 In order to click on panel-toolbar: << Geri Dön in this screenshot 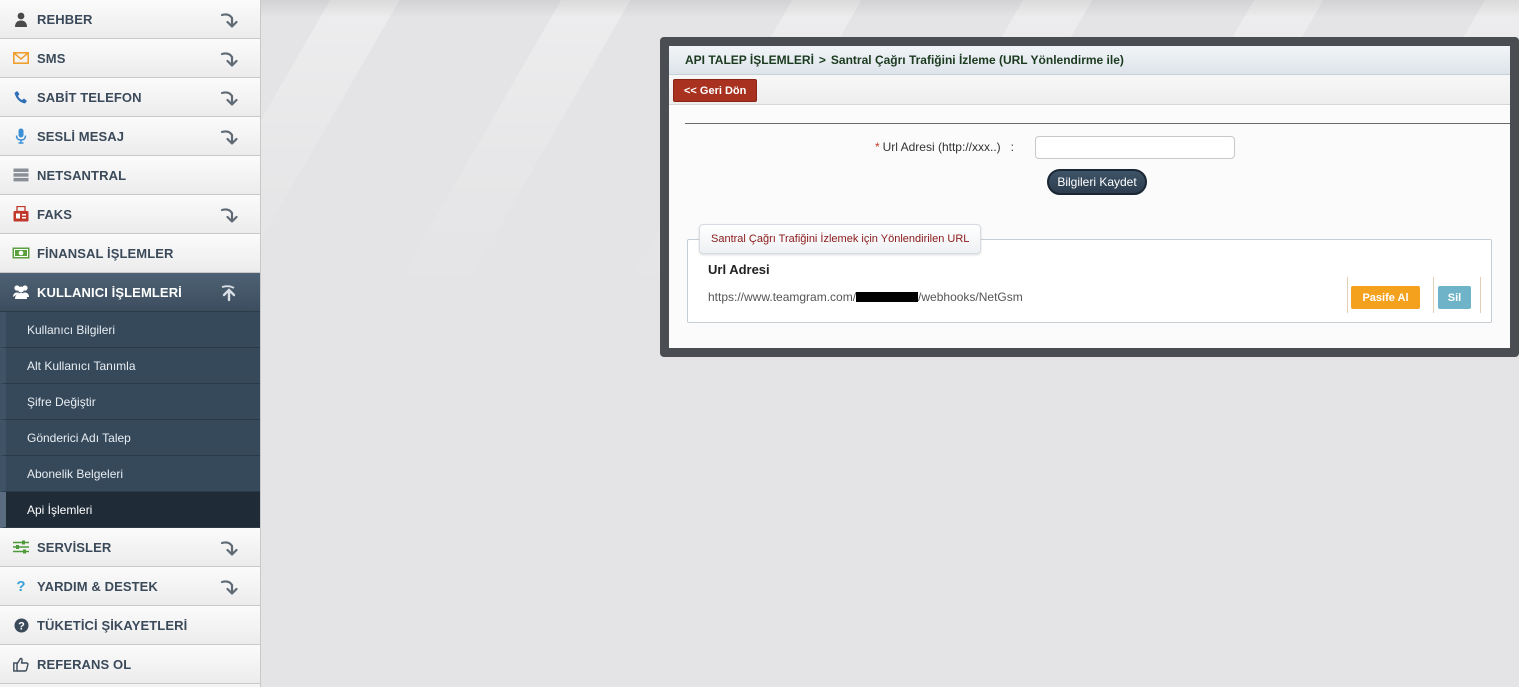, I will do `click(1089, 90)`.